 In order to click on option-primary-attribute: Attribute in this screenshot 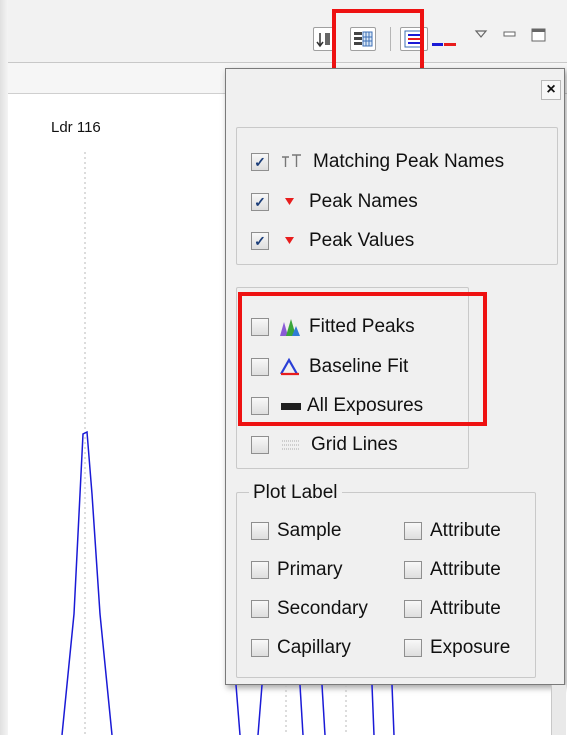, I will do `click(452, 570)`.